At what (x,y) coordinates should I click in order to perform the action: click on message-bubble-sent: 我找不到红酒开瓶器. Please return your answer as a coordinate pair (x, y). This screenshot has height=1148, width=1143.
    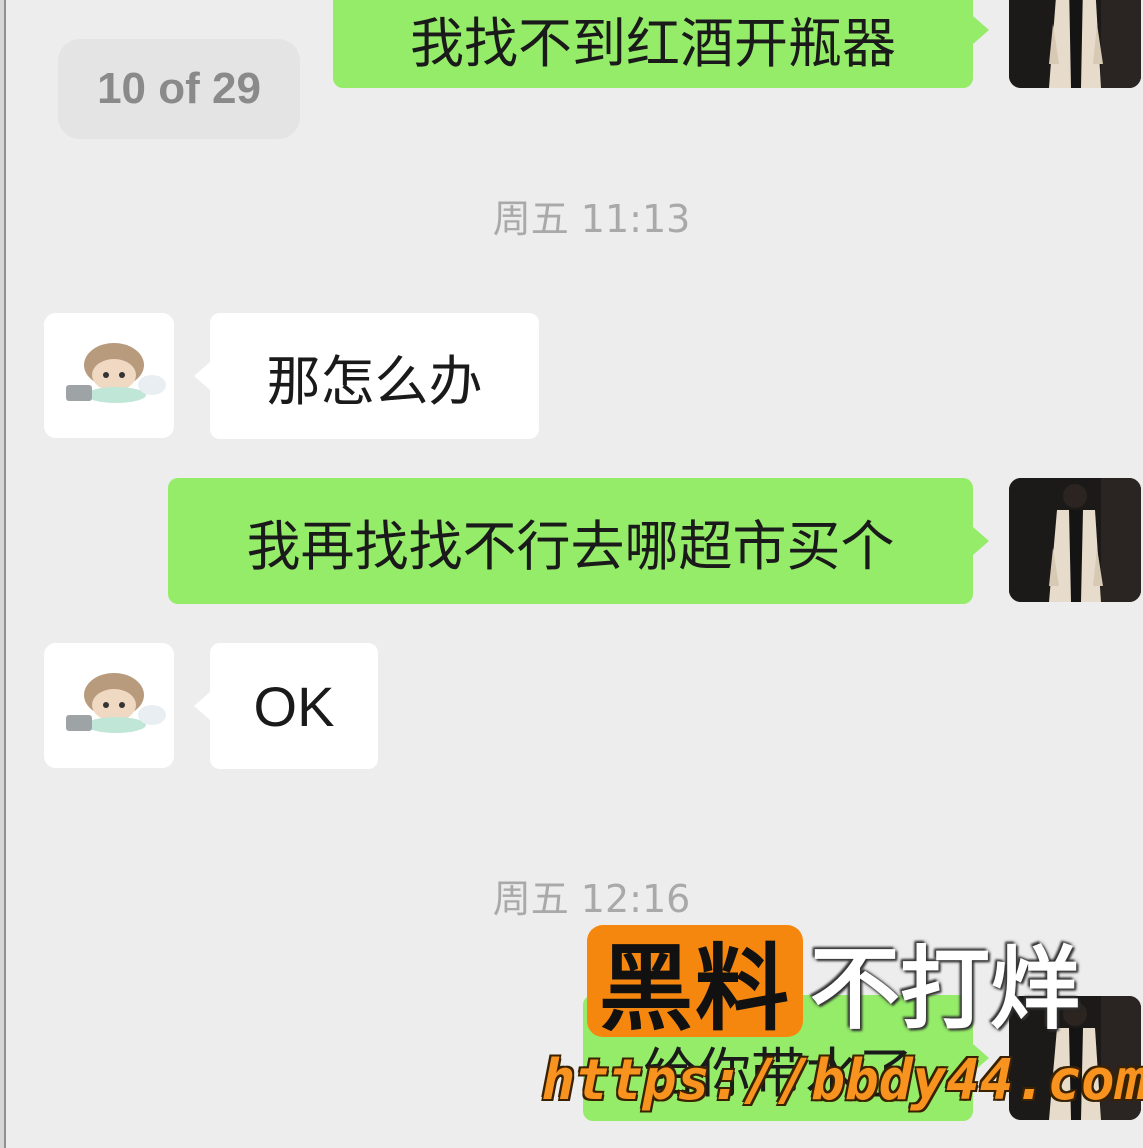
    Looking at the image, I should click on (653, 44).